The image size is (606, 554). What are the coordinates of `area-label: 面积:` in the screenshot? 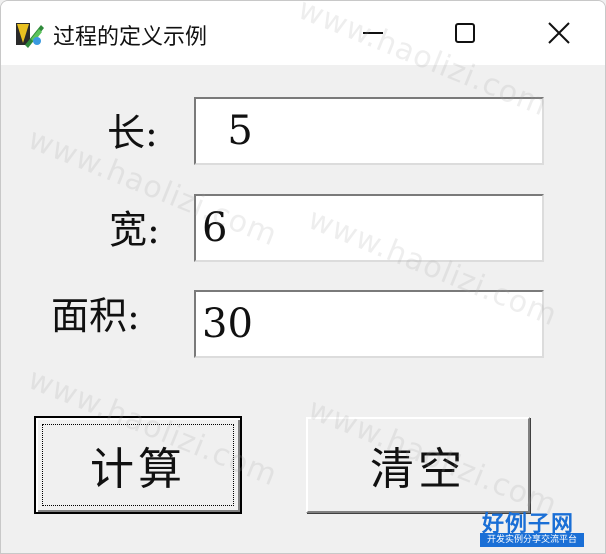 It's located at (95, 316).